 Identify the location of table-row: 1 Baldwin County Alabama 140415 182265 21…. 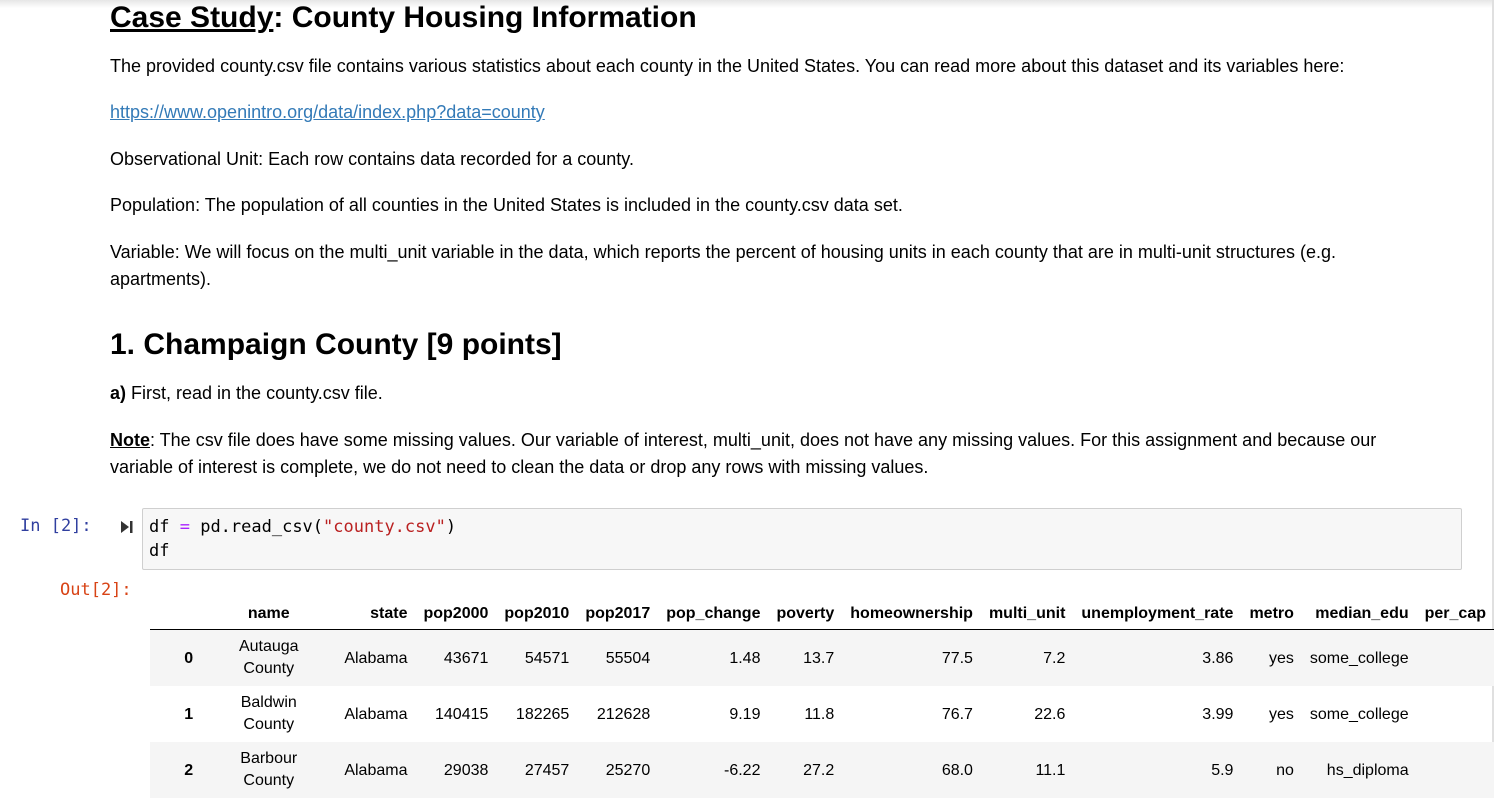
(822, 714).